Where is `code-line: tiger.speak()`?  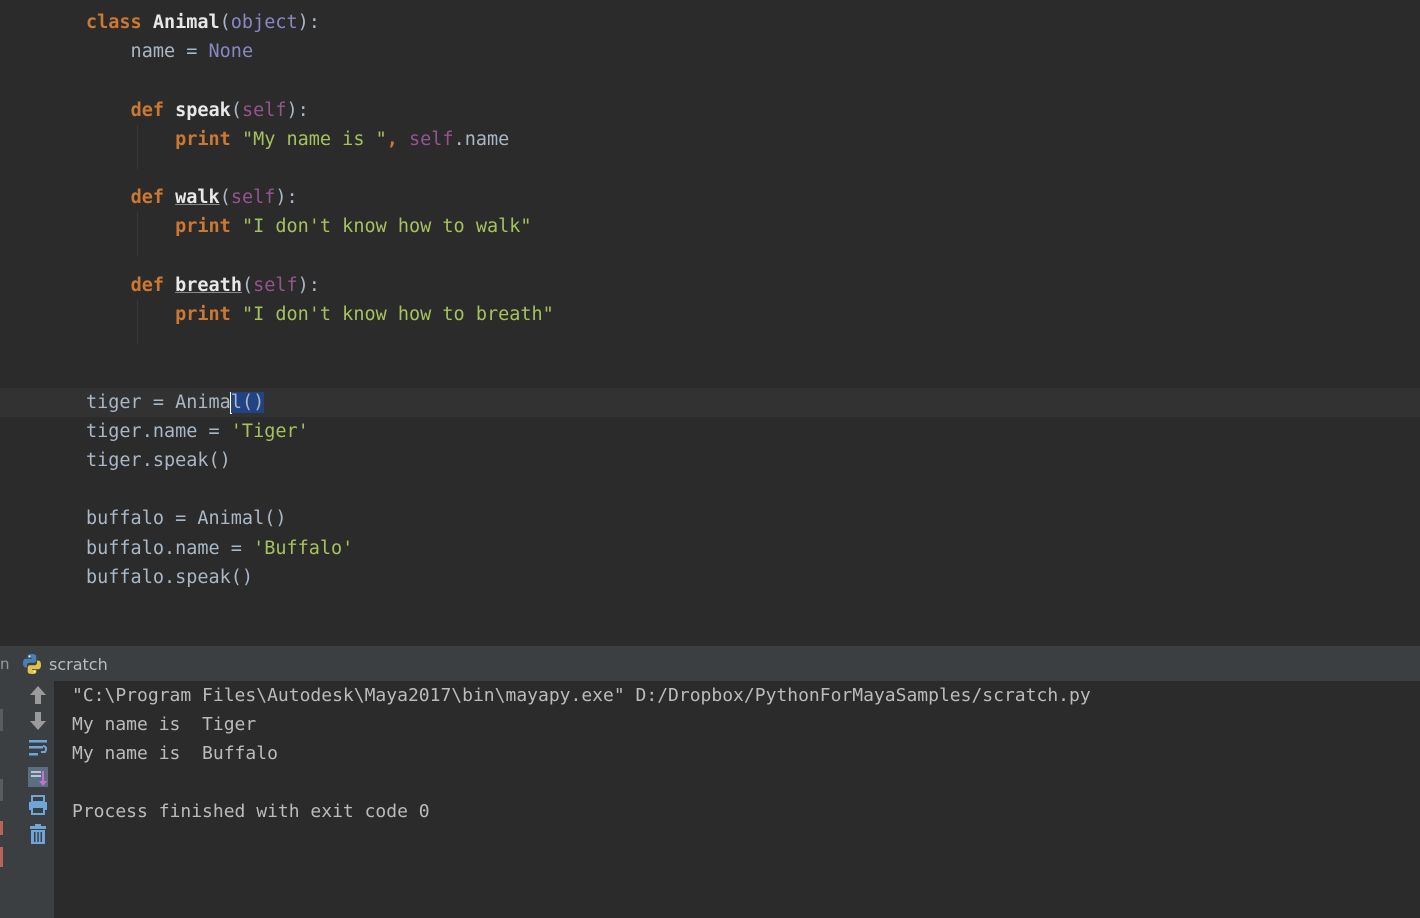 code-line: tiger.speak() is located at coordinates (115, 460).